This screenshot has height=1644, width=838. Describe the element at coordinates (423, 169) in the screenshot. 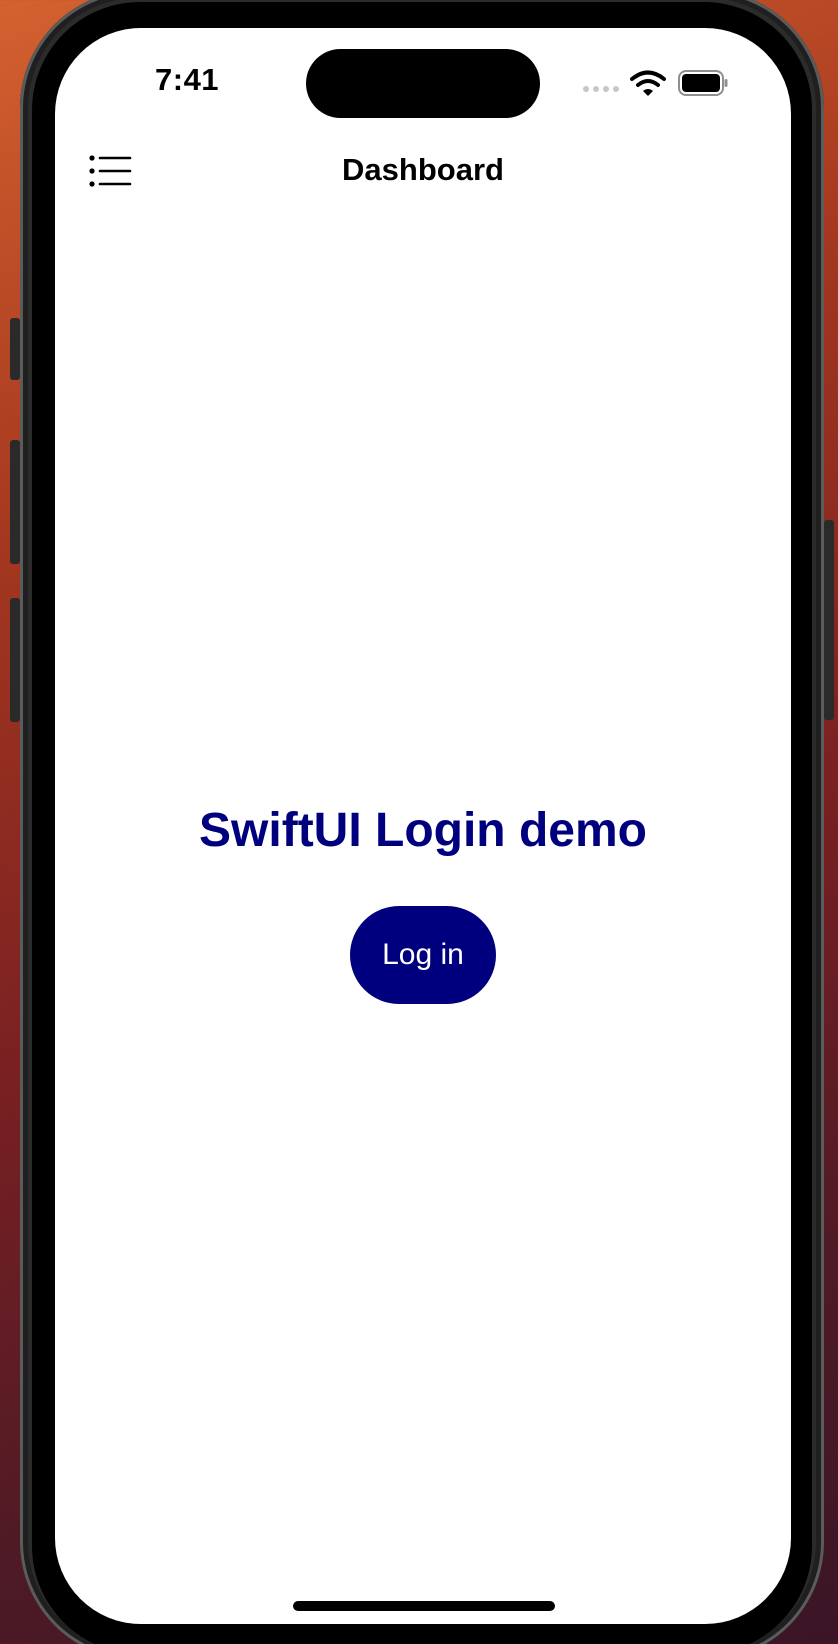

I see `nav-title: Dashboard` at that location.